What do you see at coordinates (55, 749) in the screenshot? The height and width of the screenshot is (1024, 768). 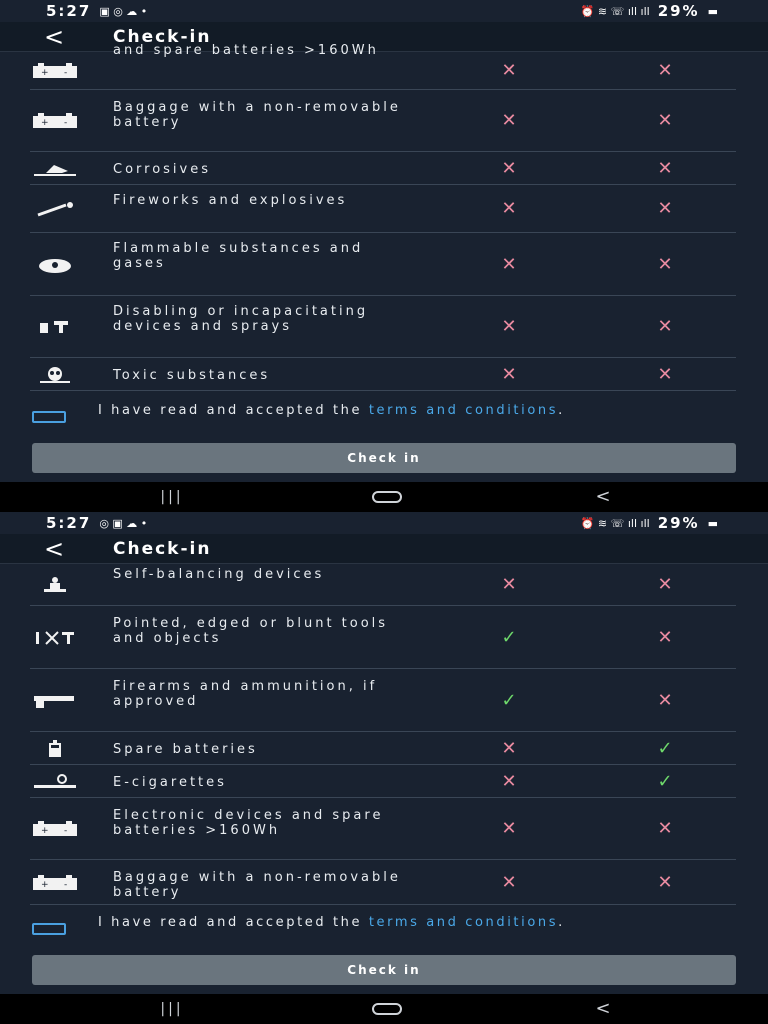 I see `battery-icon` at bounding box center [55, 749].